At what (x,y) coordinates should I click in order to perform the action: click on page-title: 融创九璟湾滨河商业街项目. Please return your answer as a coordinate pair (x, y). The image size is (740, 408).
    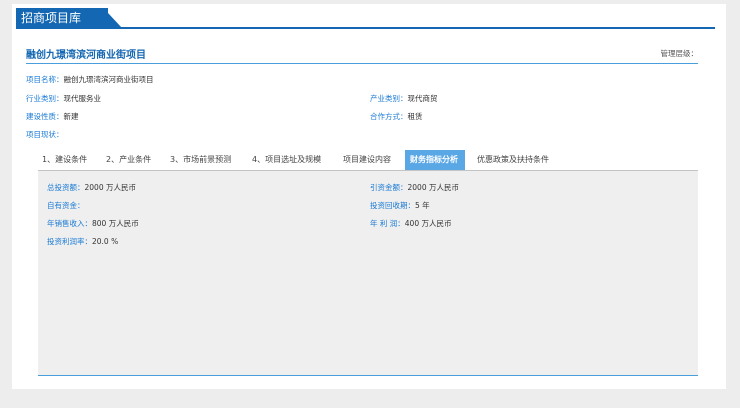
    Looking at the image, I should click on (86, 55).